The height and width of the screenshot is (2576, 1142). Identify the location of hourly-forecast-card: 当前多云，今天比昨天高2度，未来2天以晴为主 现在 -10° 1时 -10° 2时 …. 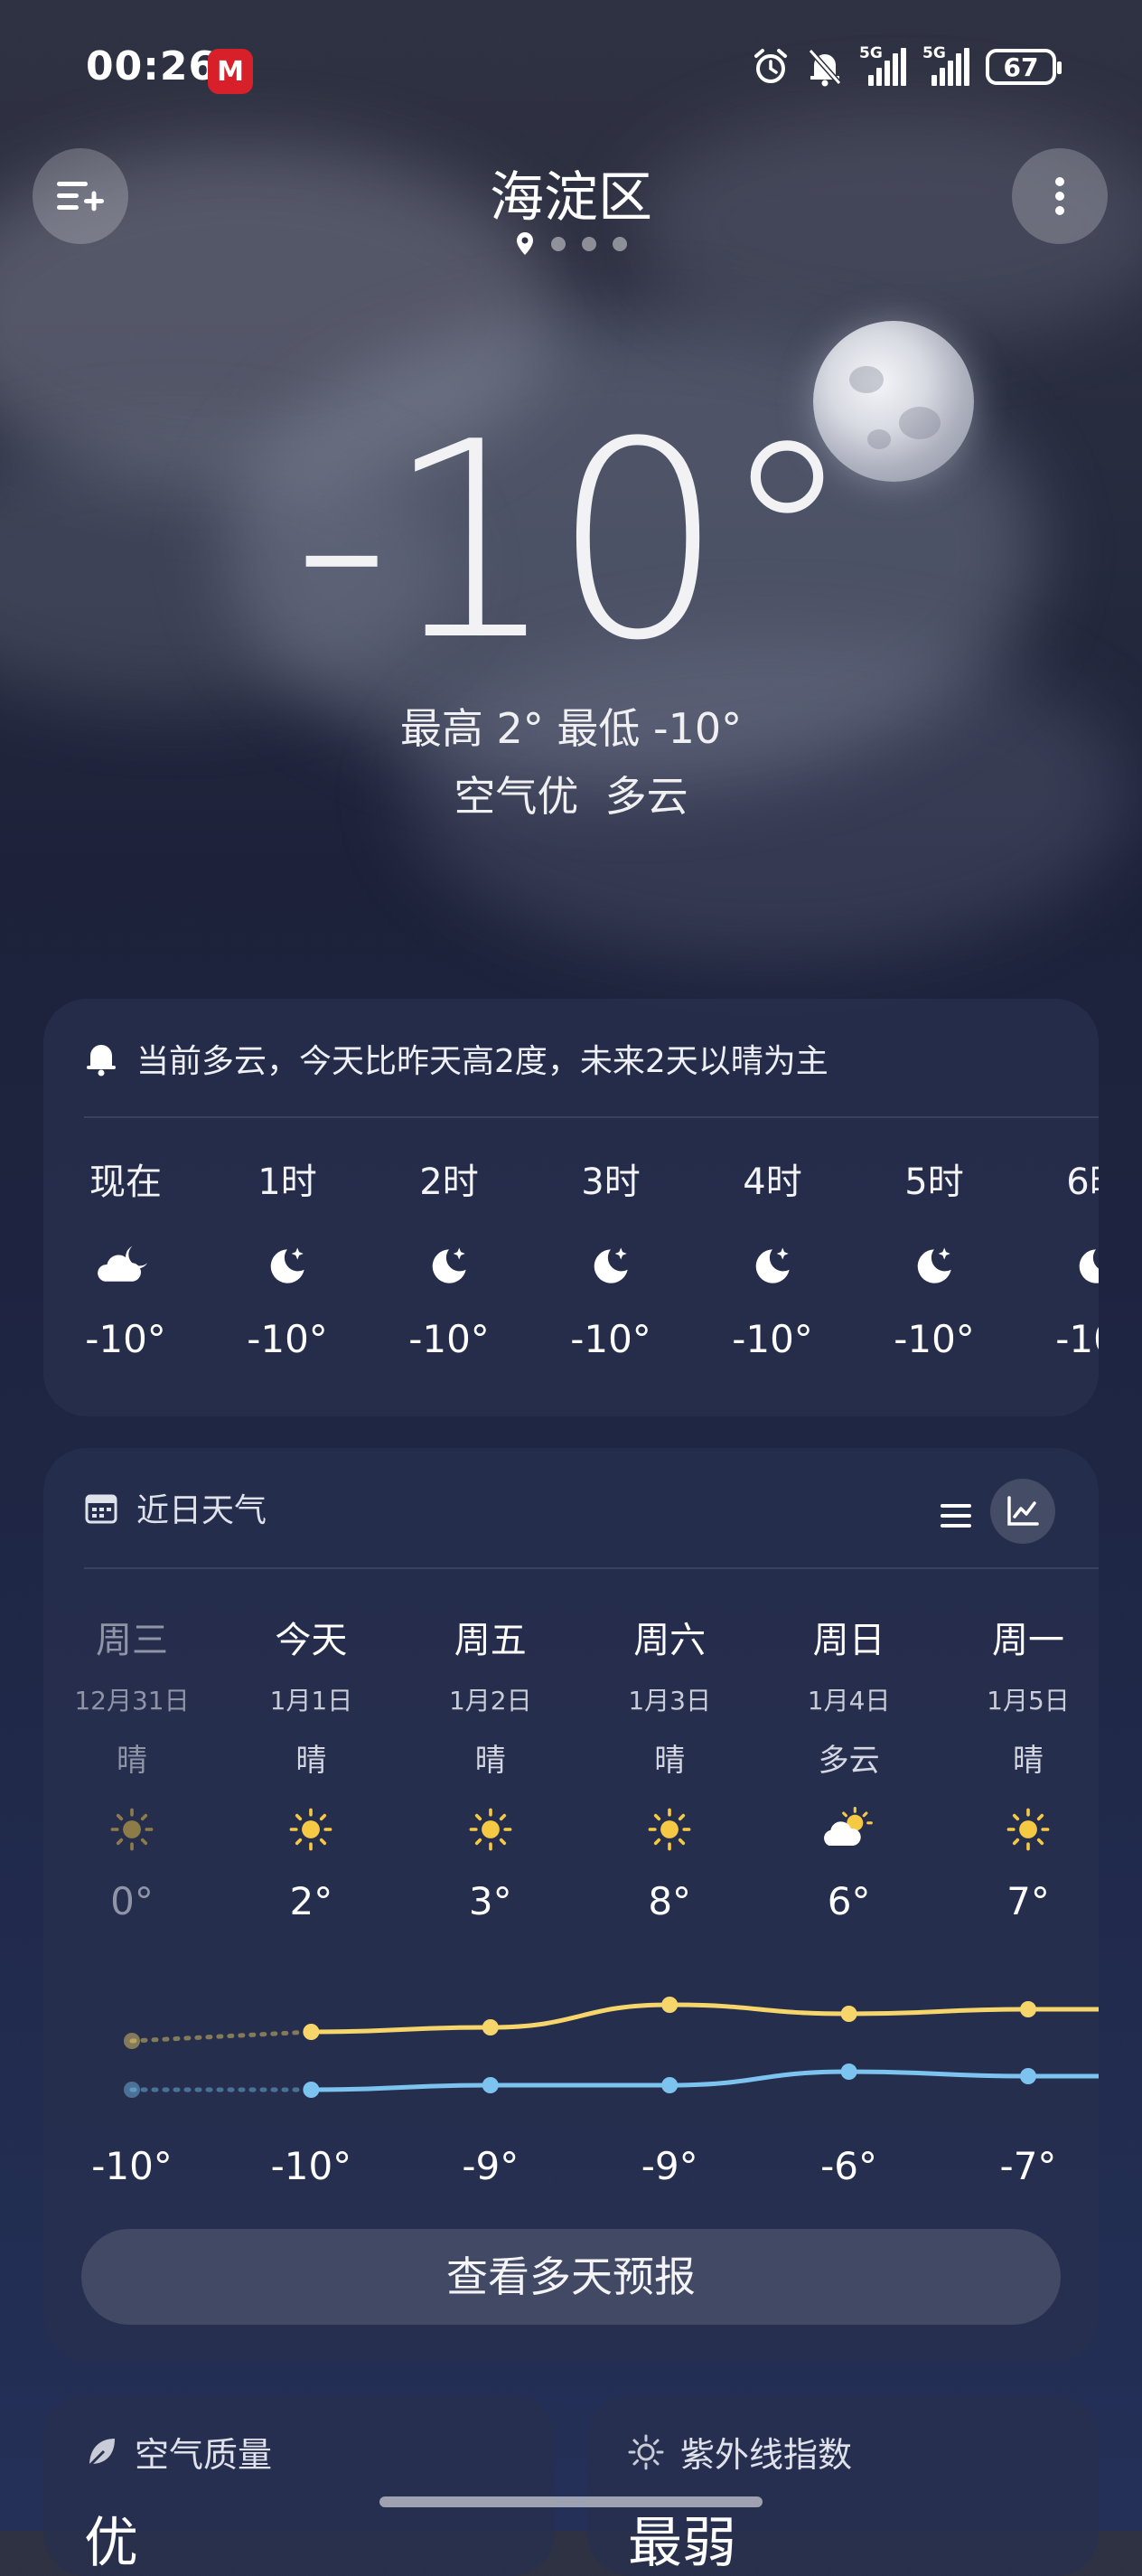
(571, 1207).